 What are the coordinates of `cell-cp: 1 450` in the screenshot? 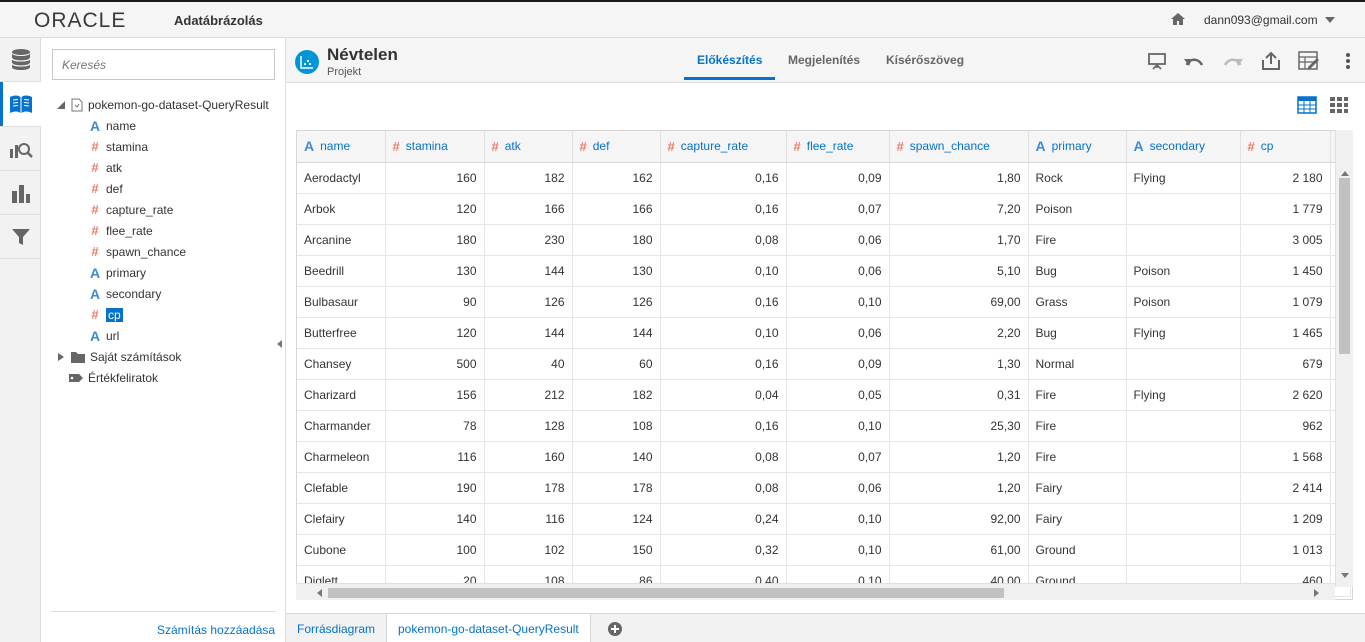 It's located at (1285, 271).